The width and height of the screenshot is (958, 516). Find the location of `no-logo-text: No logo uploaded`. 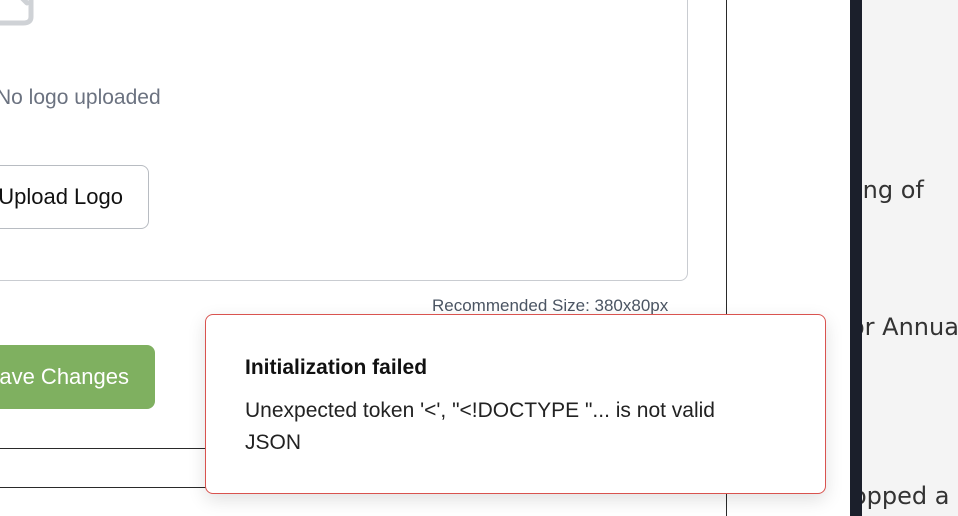

no-logo-text: No logo uploaded is located at coordinates (80, 97).